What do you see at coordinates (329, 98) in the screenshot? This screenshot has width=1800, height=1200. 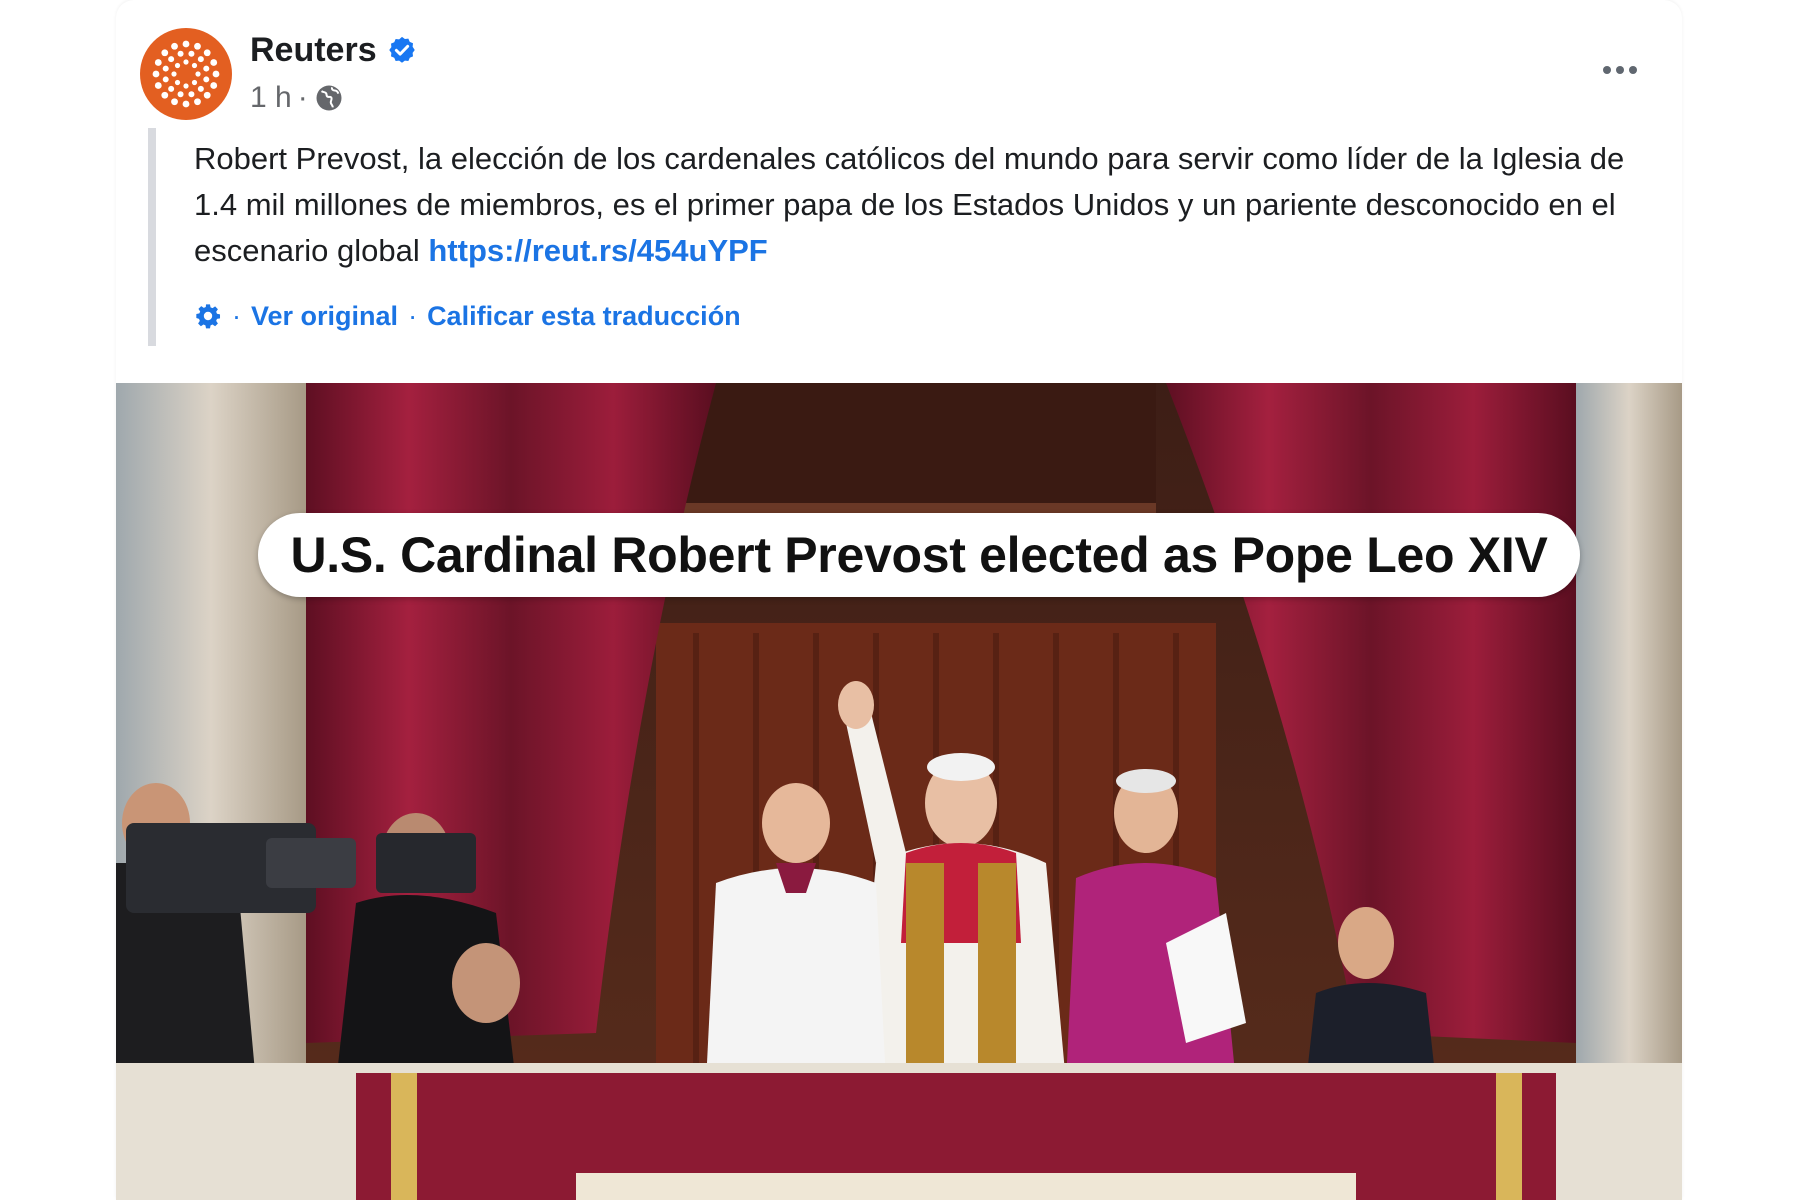 I see `globe-icon` at bounding box center [329, 98].